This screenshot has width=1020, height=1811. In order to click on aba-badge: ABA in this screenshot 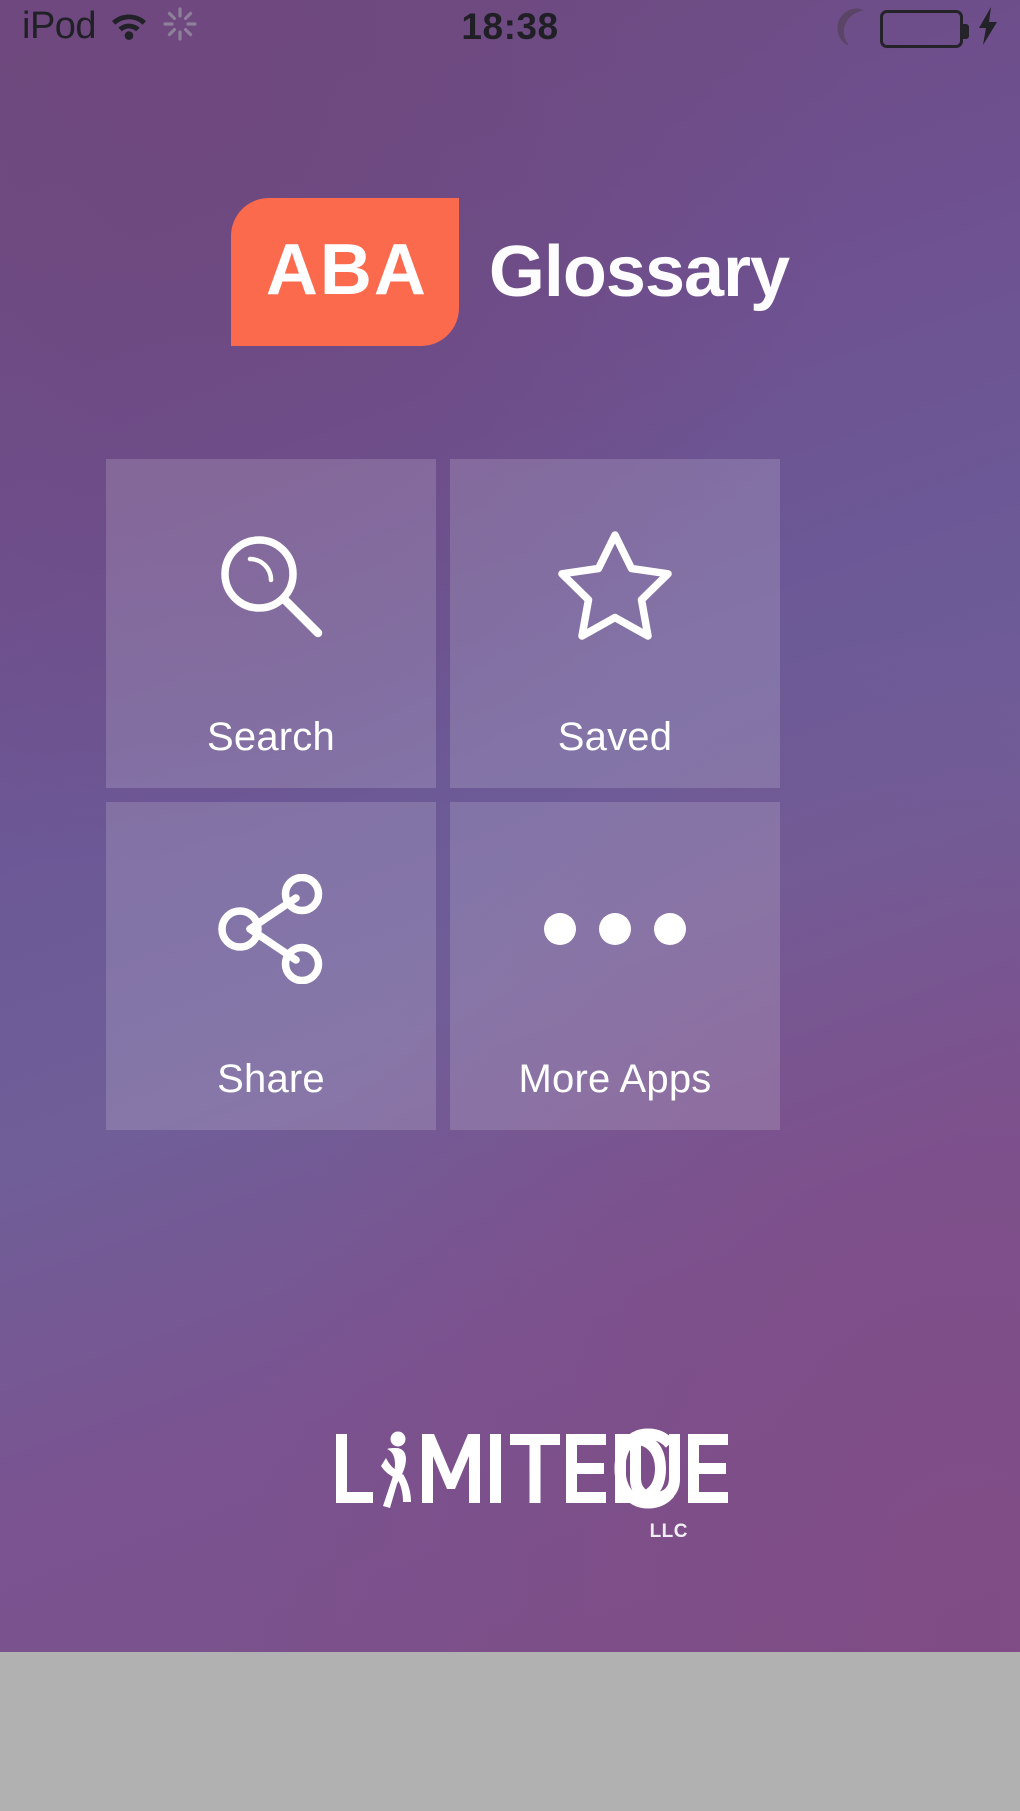, I will do `click(344, 272)`.